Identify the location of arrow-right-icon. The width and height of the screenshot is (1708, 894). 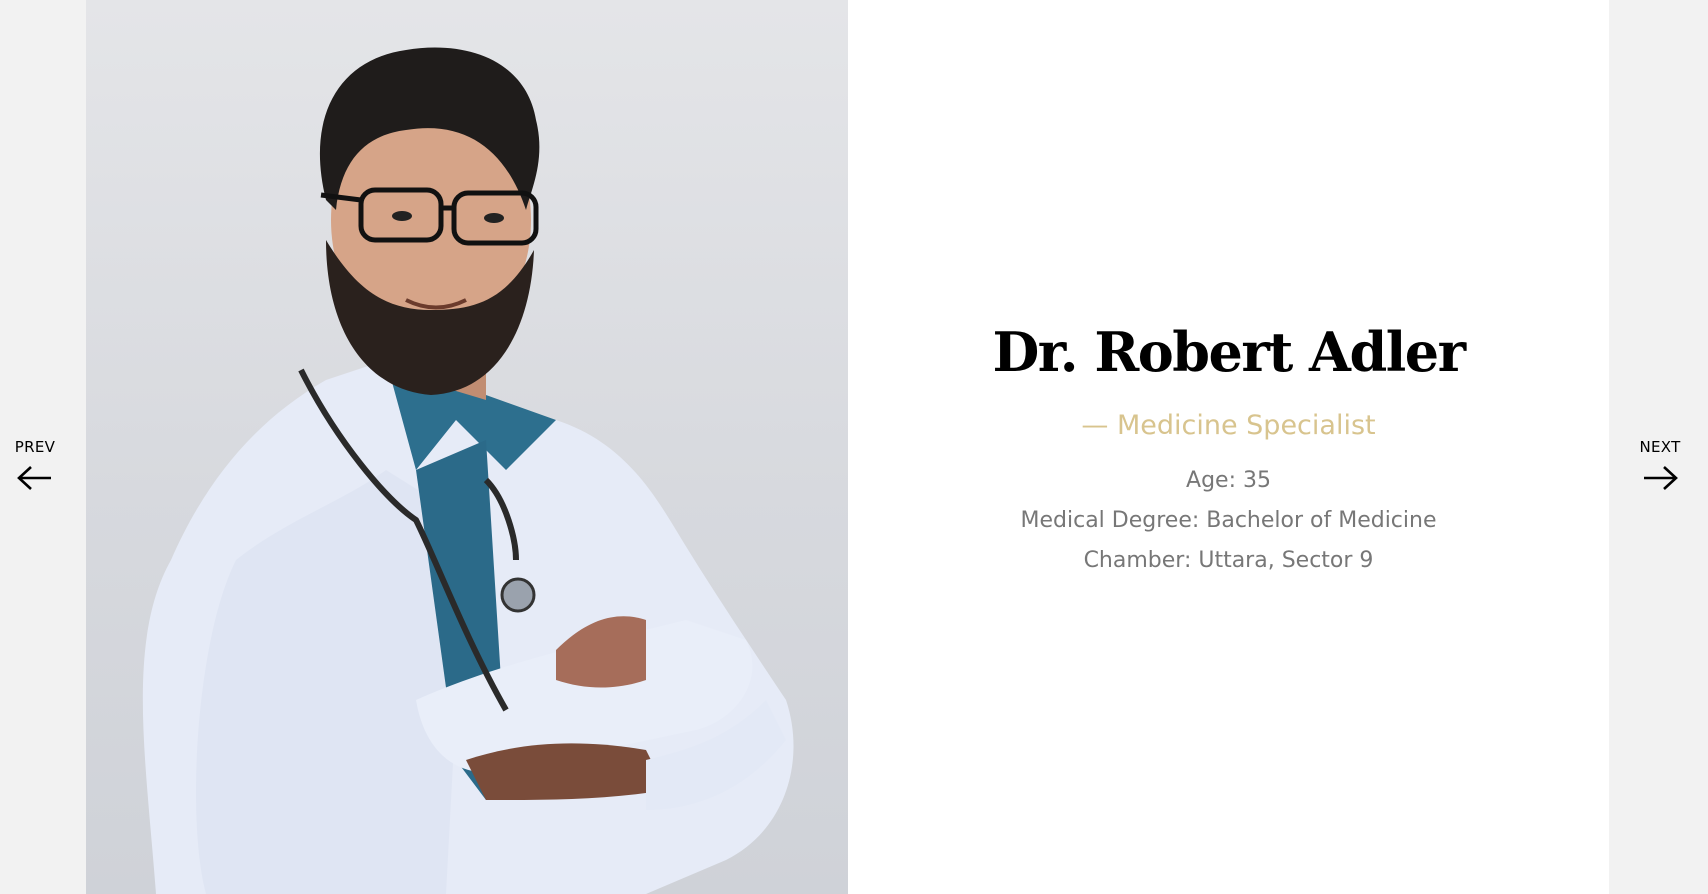
(1661, 478).